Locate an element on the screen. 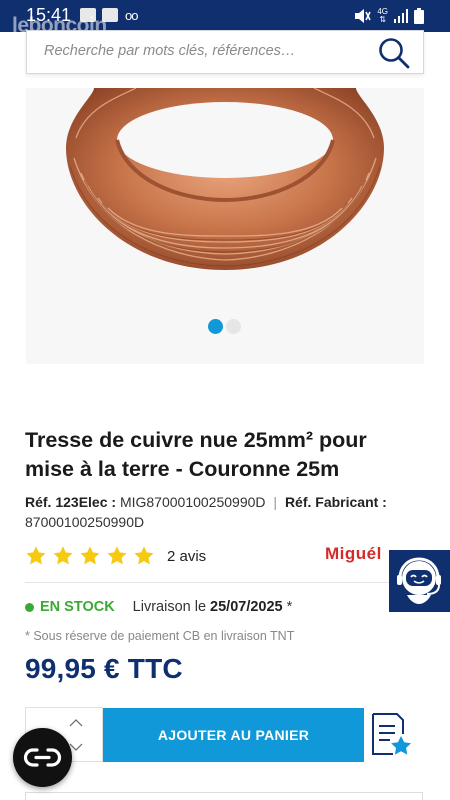  next-section-edge is located at coordinates (224, 796).